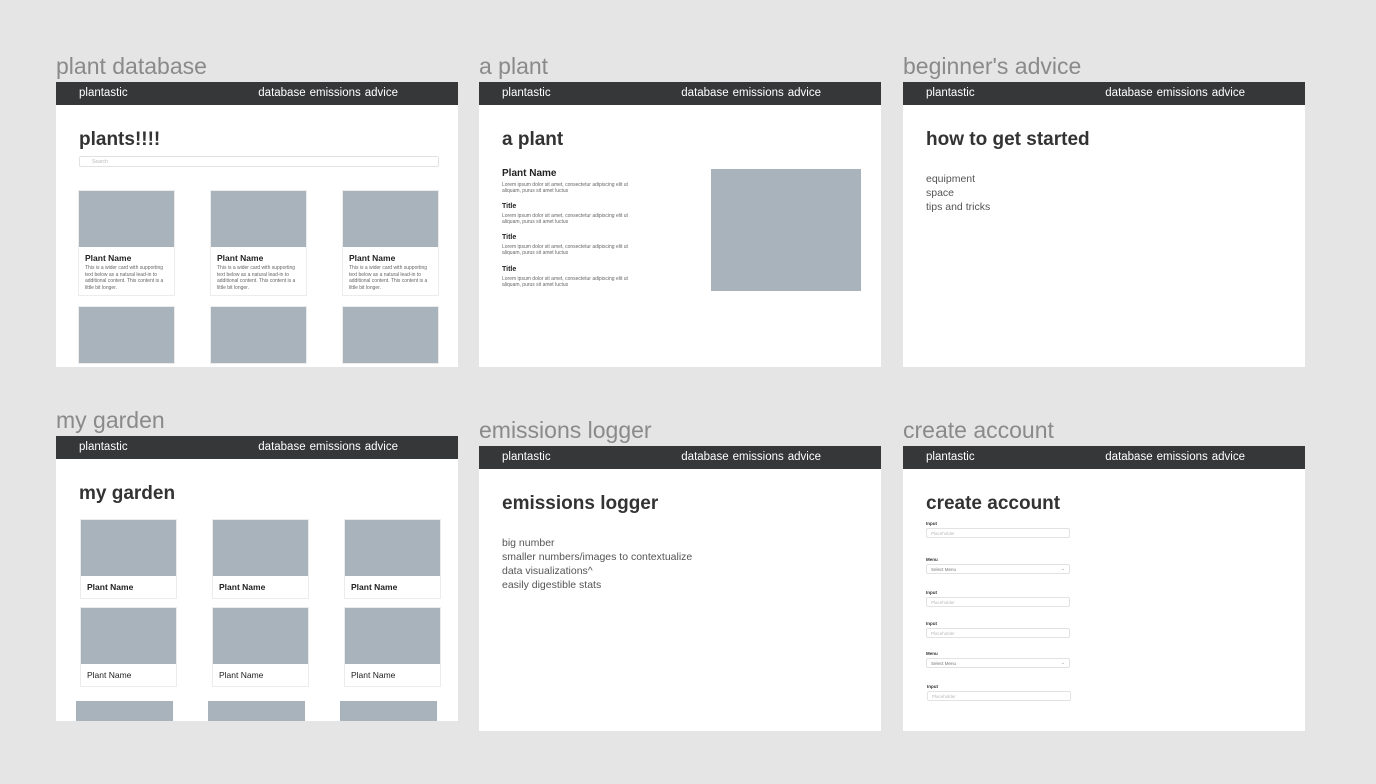 This screenshot has width=1376, height=784. Describe the element at coordinates (944, 569) in the screenshot. I see `select-menu-value: Select Menu` at that location.